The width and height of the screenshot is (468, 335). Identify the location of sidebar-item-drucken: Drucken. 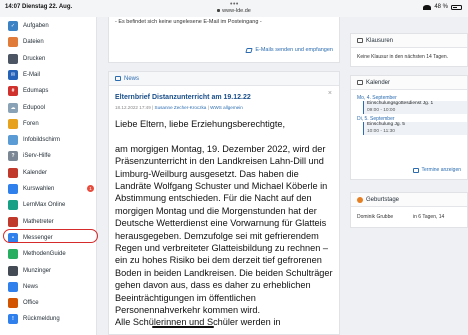
(48, 59).